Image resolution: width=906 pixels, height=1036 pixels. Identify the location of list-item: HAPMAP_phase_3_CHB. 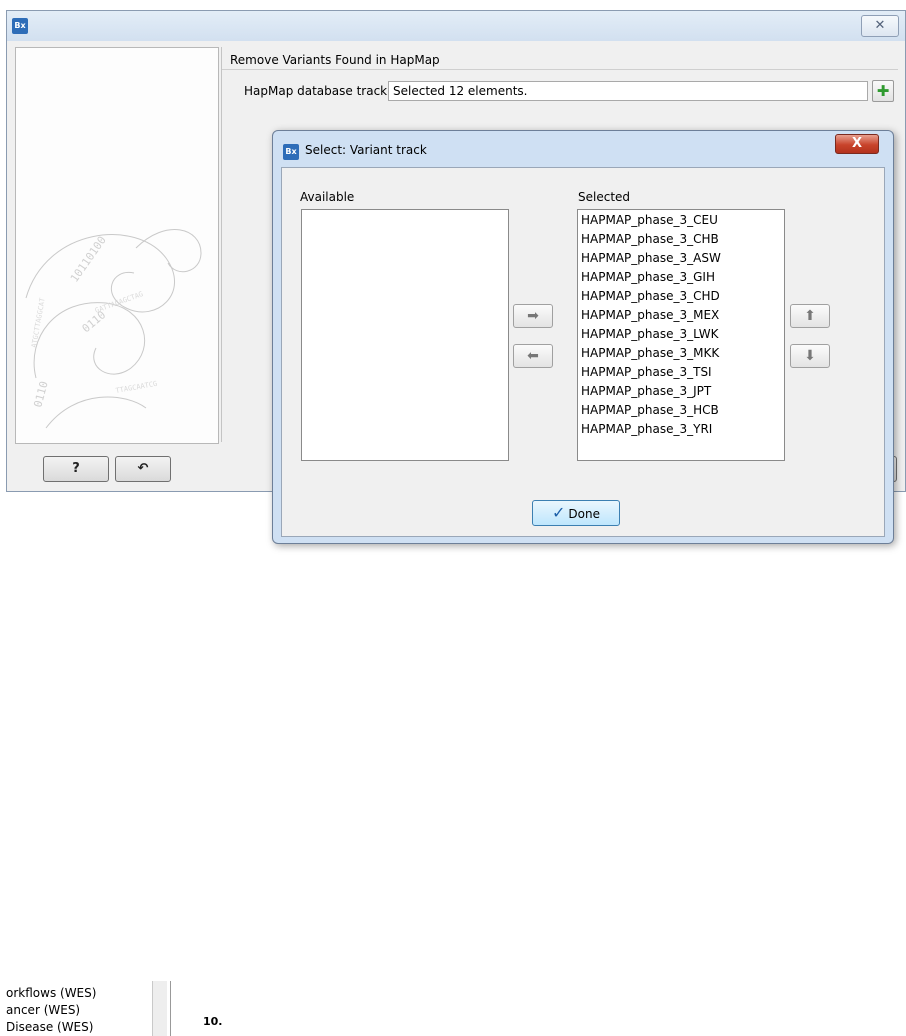
(681, 239).